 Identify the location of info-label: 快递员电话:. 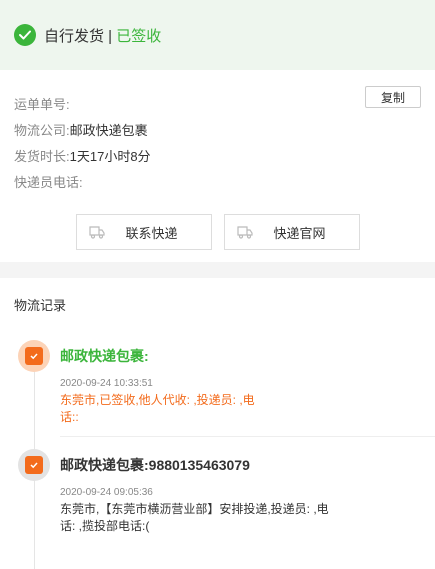
(48, 182).